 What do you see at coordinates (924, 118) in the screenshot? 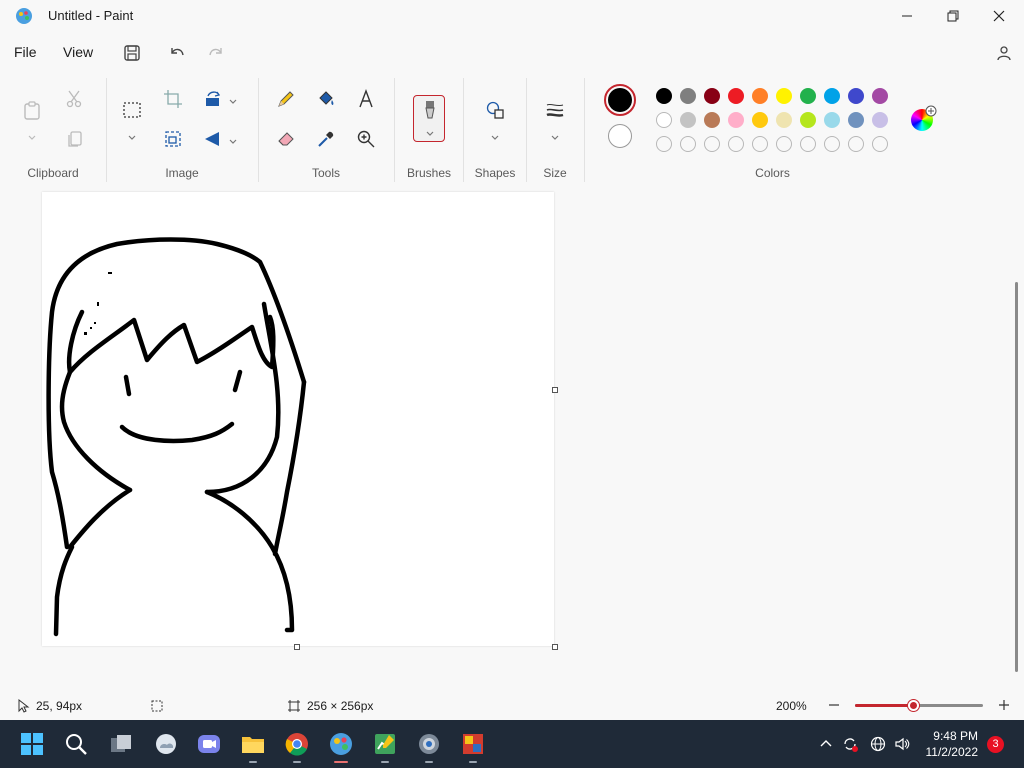
I see `edit-colors-button` at bounding box center [924, 118].